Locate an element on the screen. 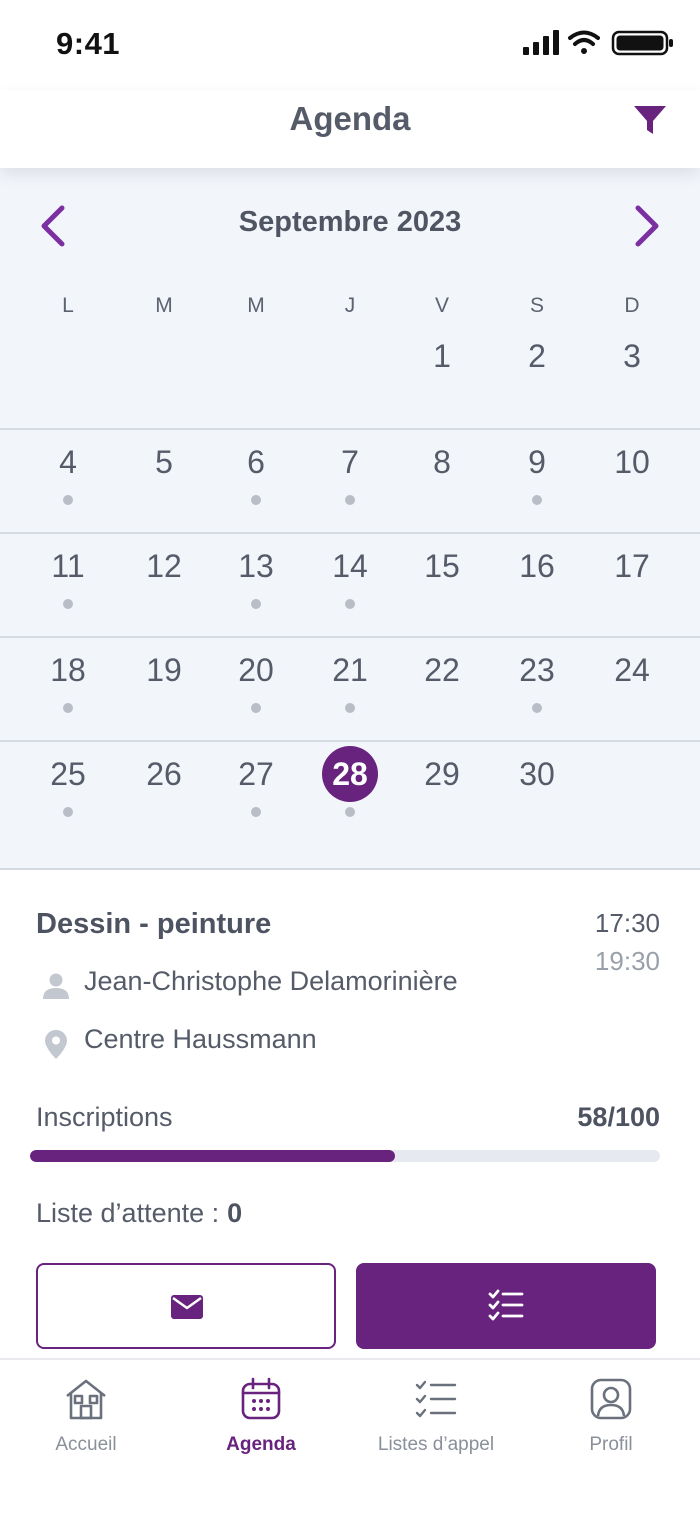  calendar-day: 29 is located at coordinates (442, 790).